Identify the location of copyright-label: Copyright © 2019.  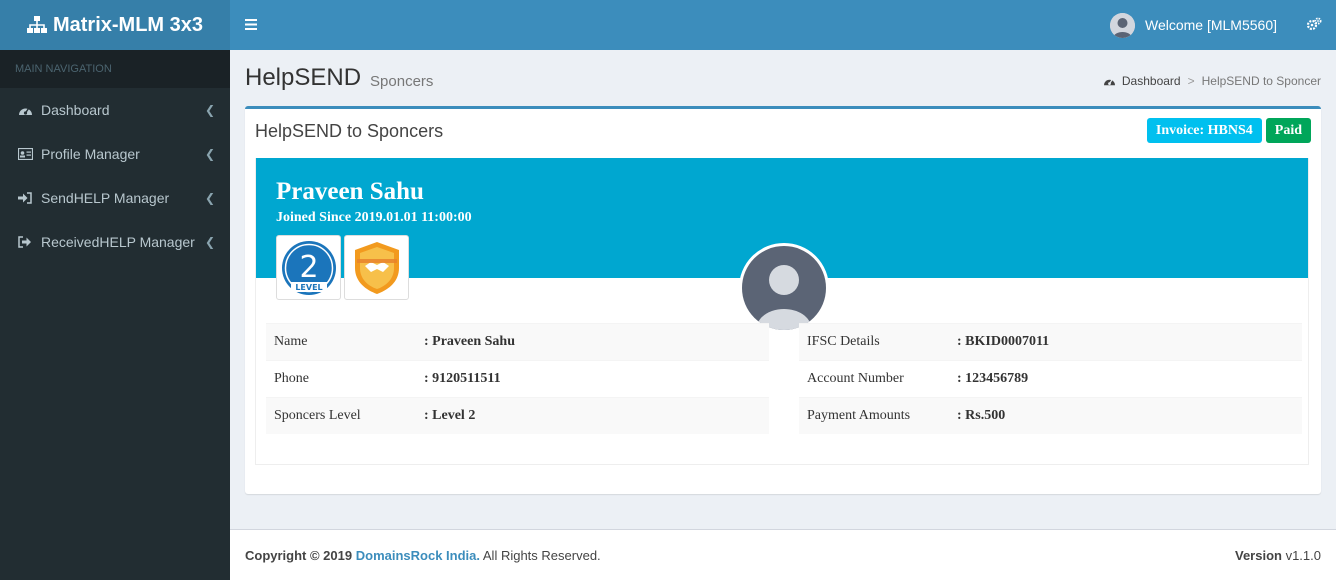
(299, 555).